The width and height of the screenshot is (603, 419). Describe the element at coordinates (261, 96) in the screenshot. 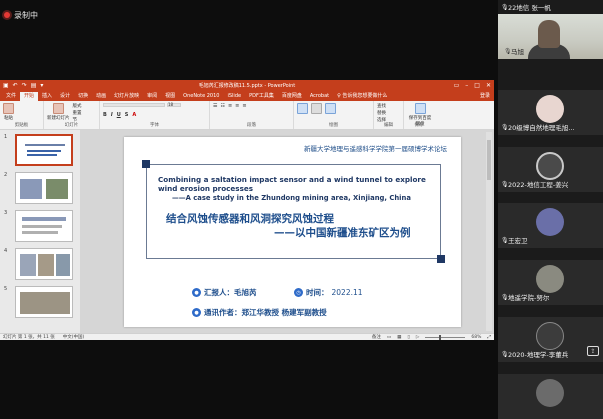

I see `tab-pdf-tools: PDF工具集` at that location.